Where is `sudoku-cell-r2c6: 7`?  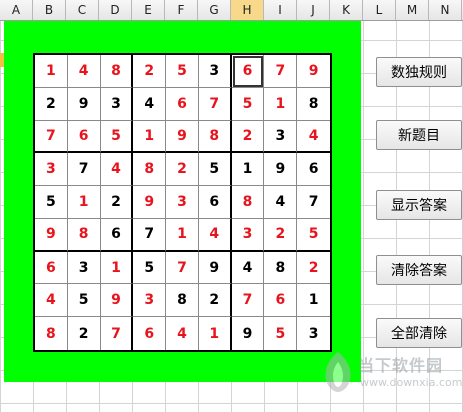
sudoku-cell-r2c6: 7 is located at coordinates (215, 104).